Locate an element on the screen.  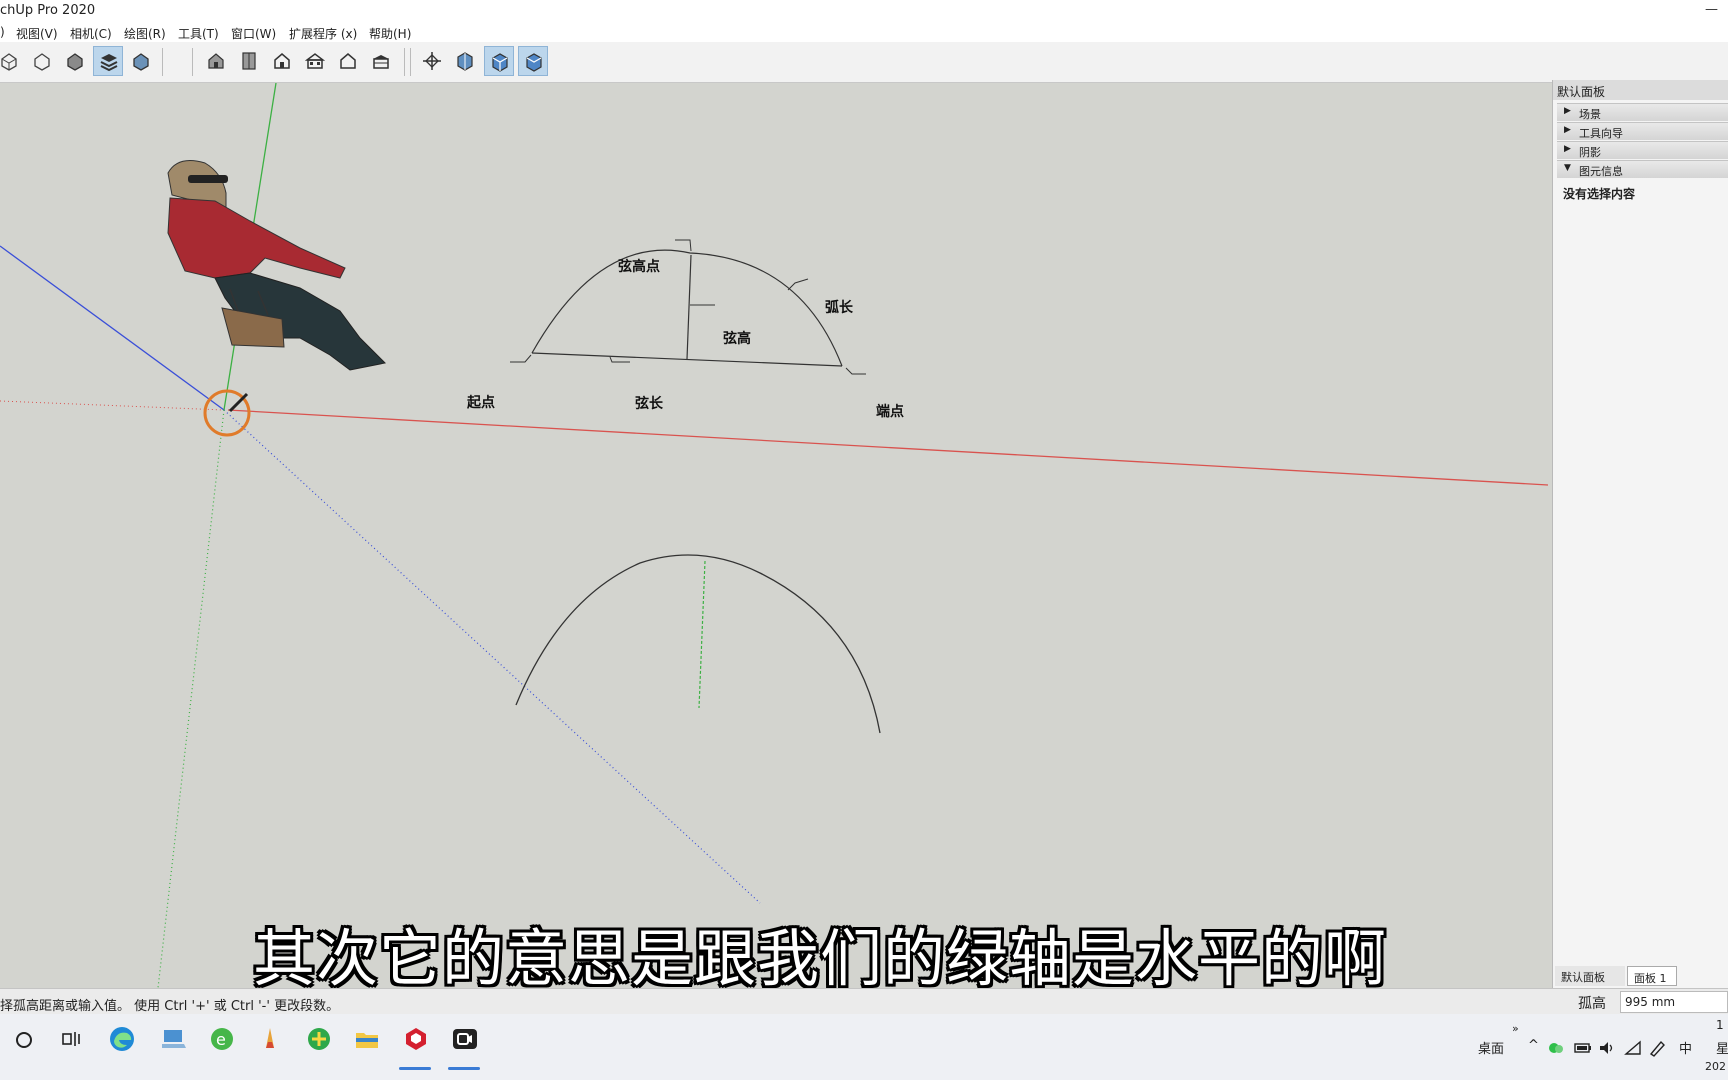
leader-end-point is located at coordinates (855, 371).